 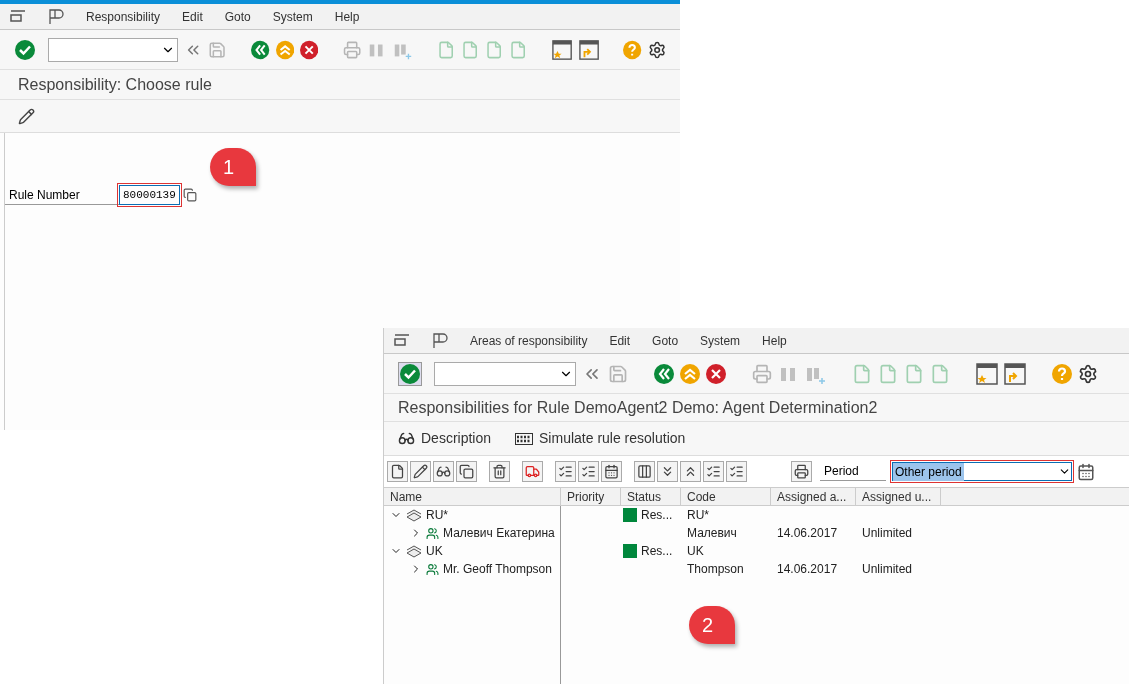 I want to click on collapse-all-icon, so click(x=690, y=471).